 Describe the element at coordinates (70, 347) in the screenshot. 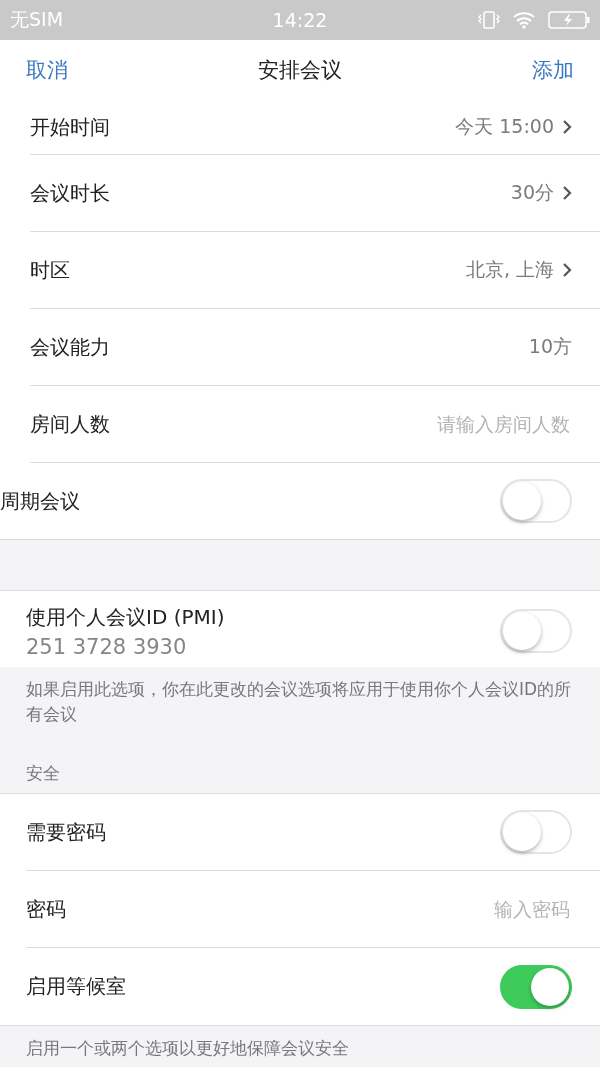

I see `row-label: 会议能力` at that location.